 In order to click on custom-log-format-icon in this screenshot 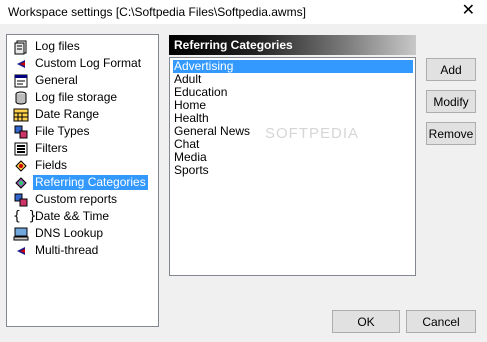, I will do `click(21, 64)`.